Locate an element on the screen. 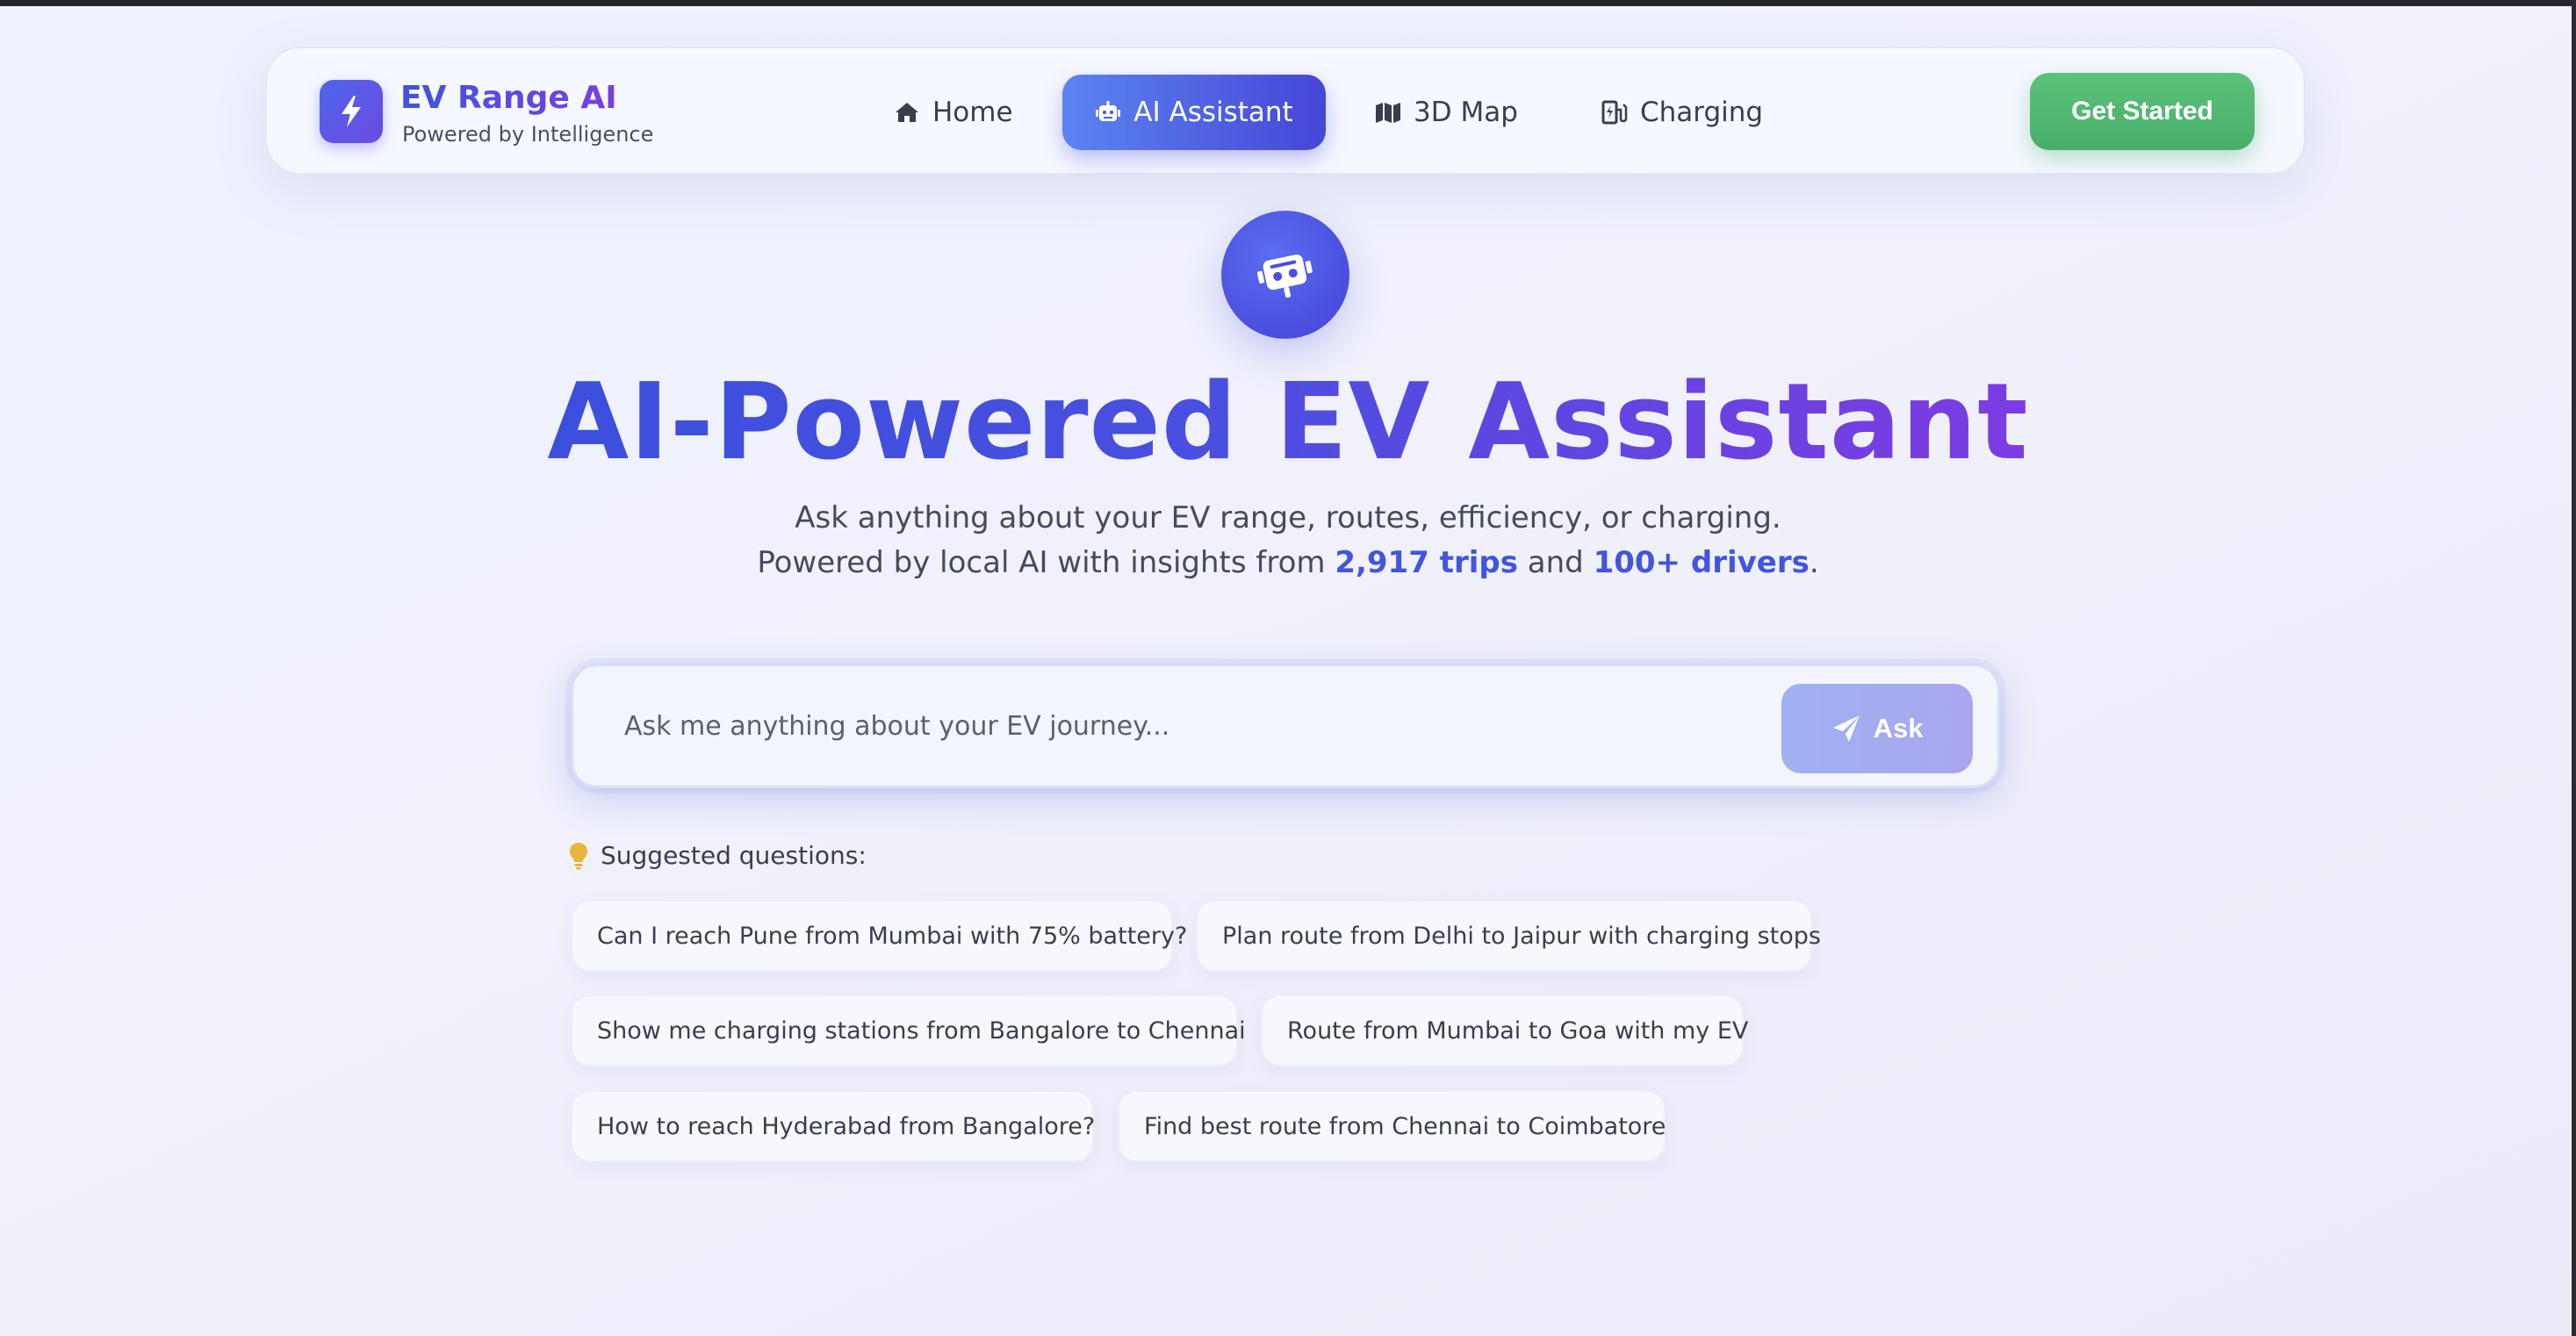  brand-name: EV Range AI is located at coordinates (508, 98).